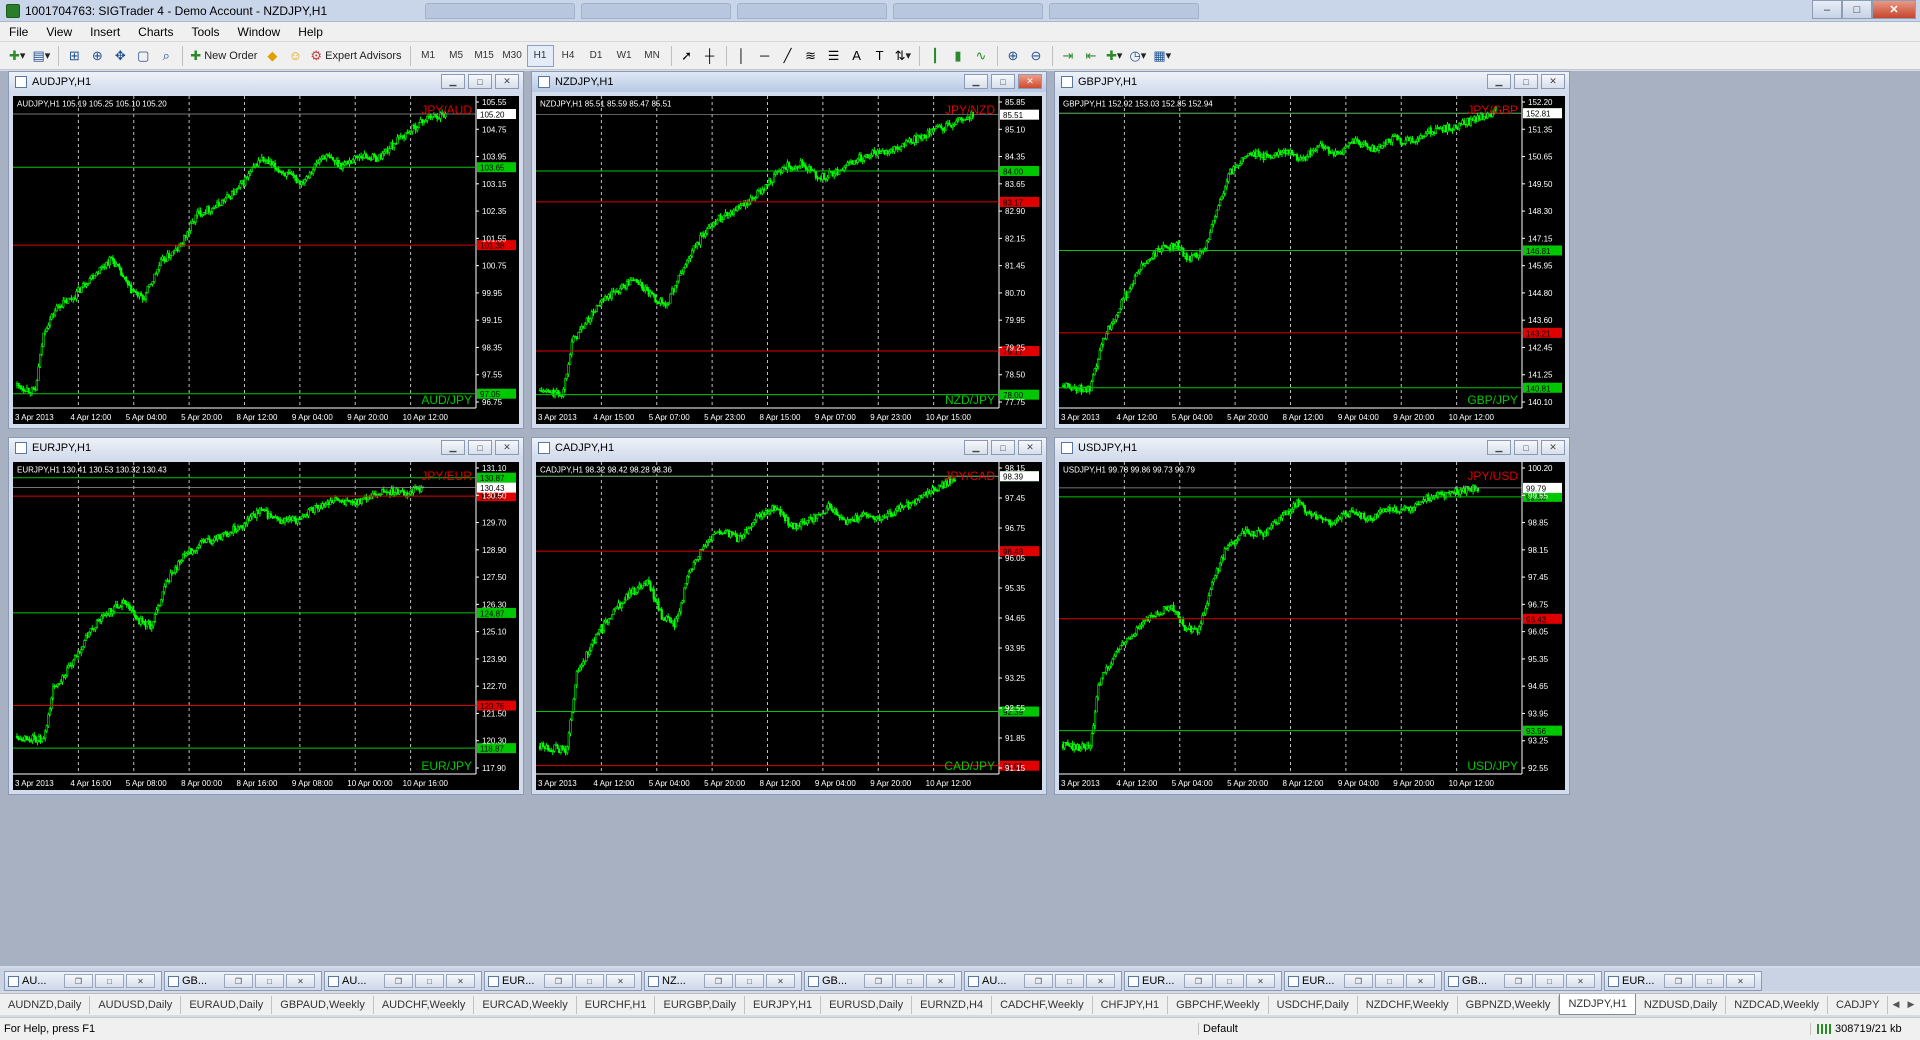  What do you see at coordinates (1777, 1004) in the screenshot?
I see `symbol-tab: NZDCAD,Weekly` at bounding box center [1777, 1004].